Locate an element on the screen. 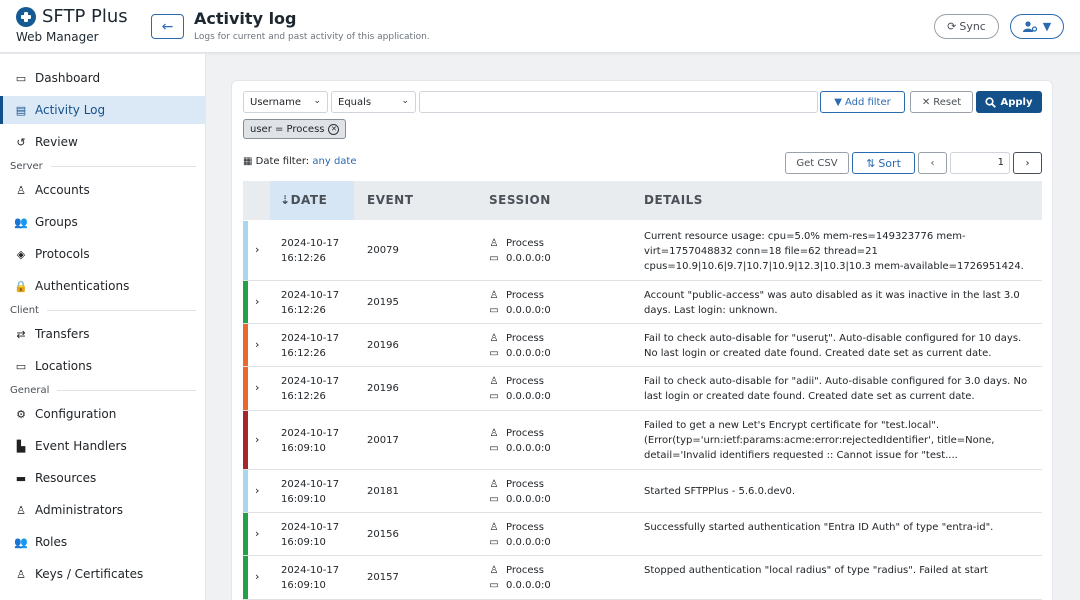  filter-value-input is located at coordinates (618, 102).